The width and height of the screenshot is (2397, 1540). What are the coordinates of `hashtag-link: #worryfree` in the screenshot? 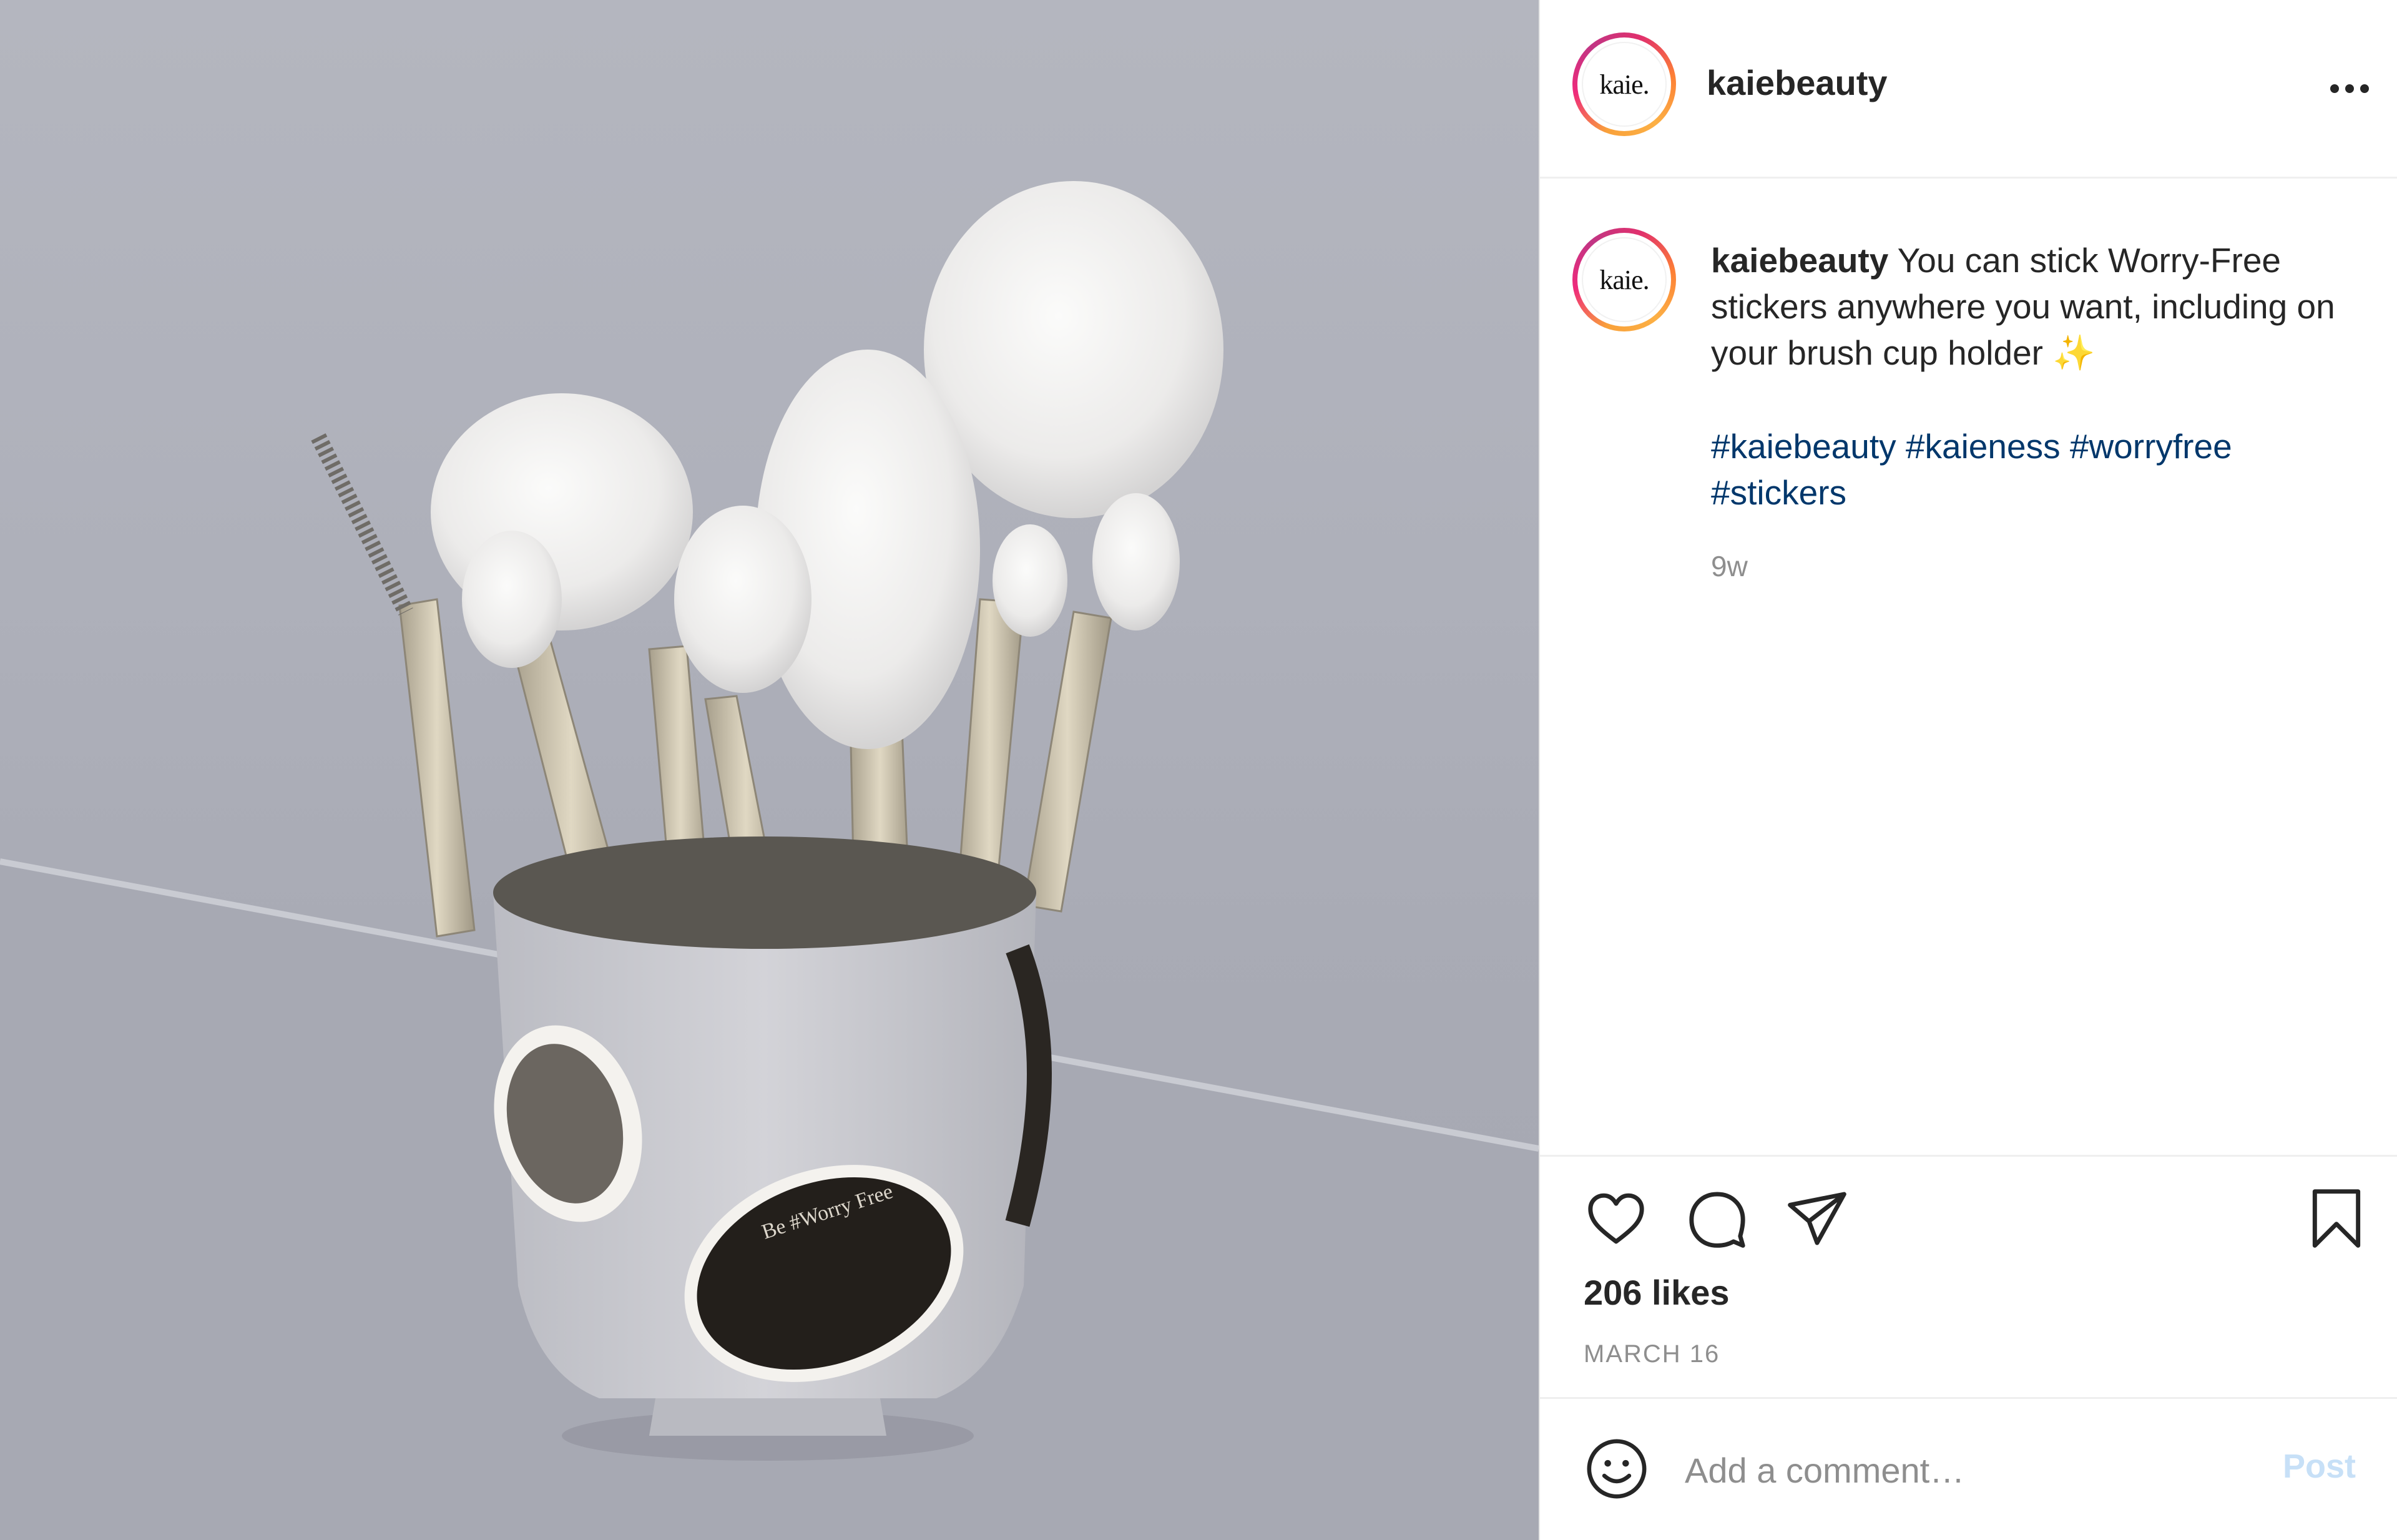 It's located at (2151, 447).